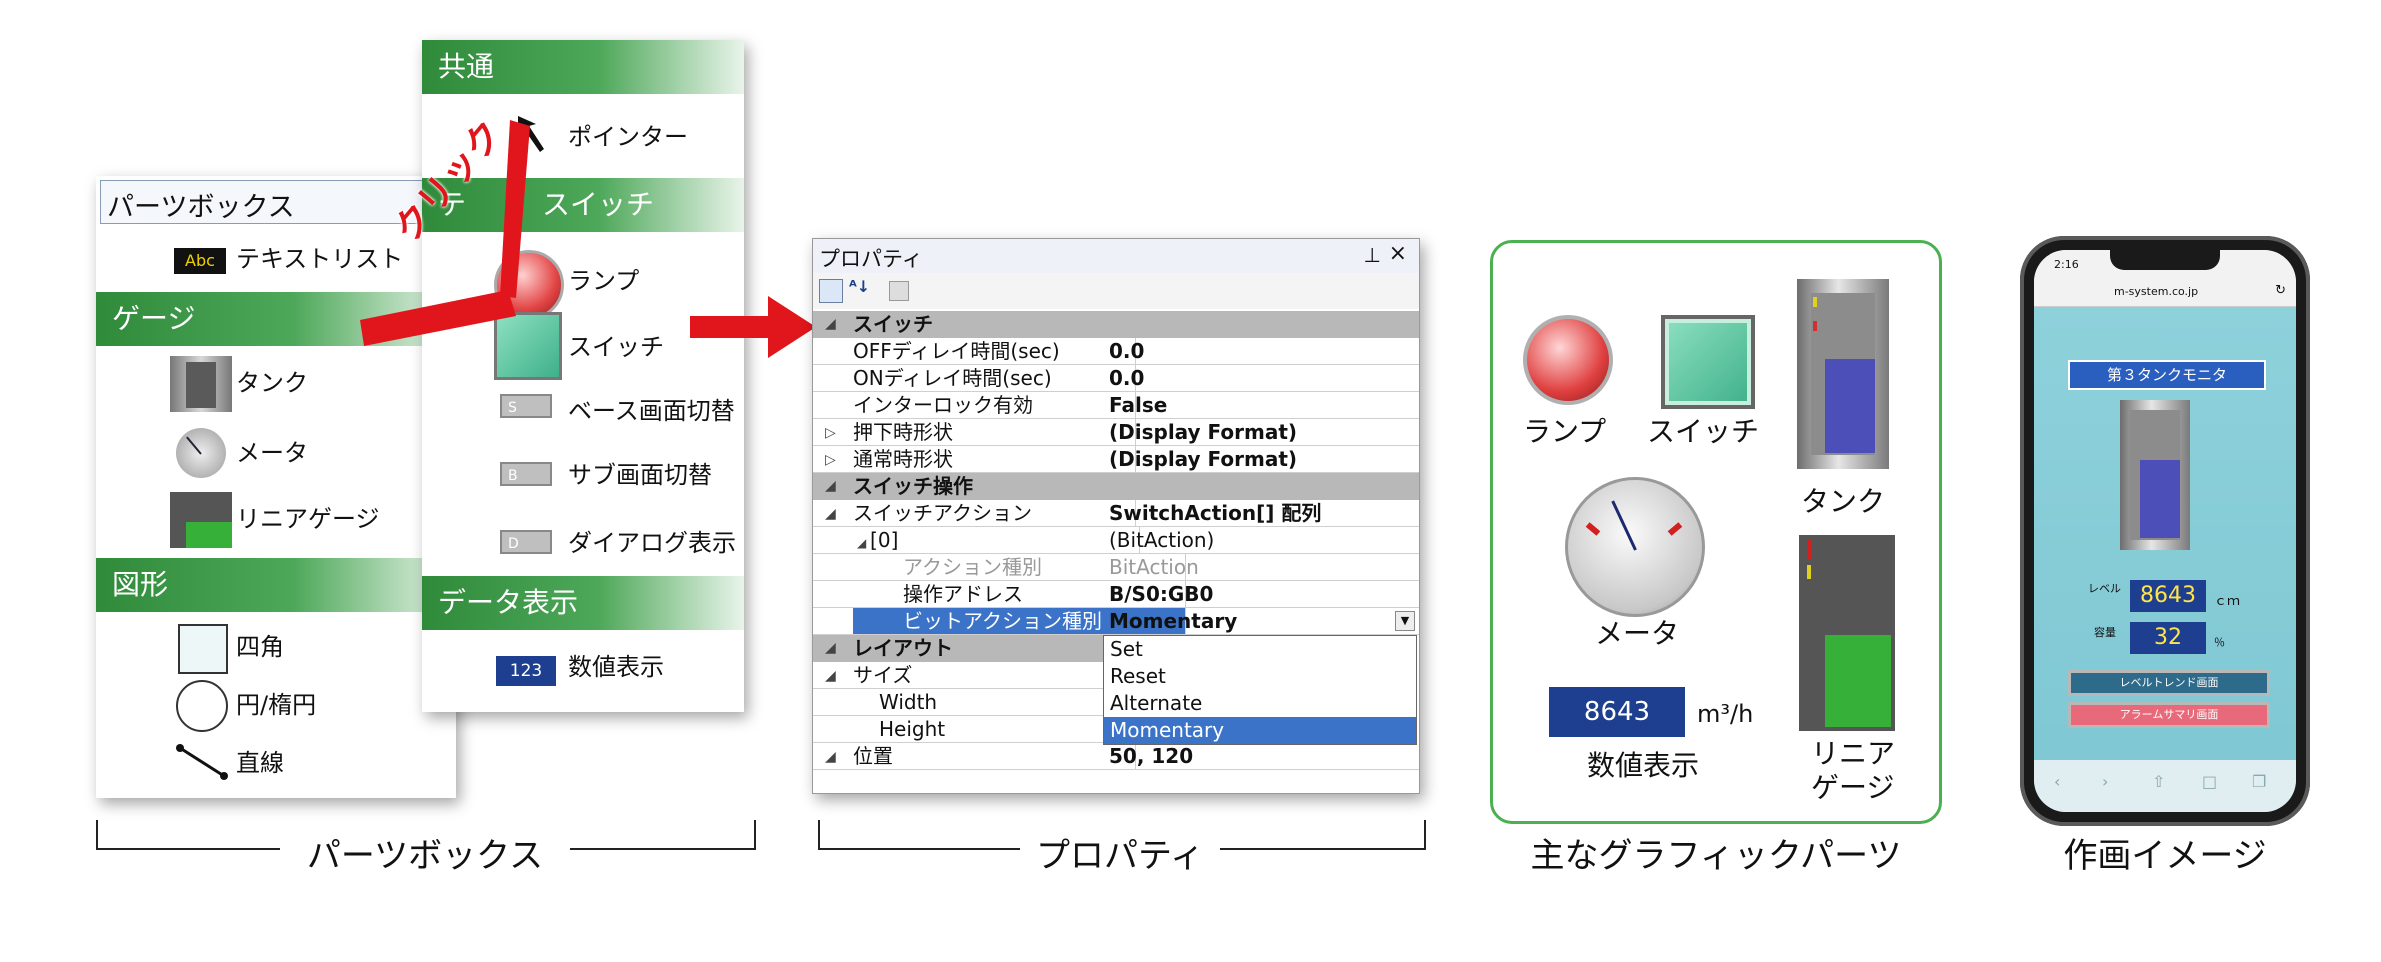 This screenshot has height=962, width=2381. I want to click on caption-image: 作画イメージ, so click(2165, 856).